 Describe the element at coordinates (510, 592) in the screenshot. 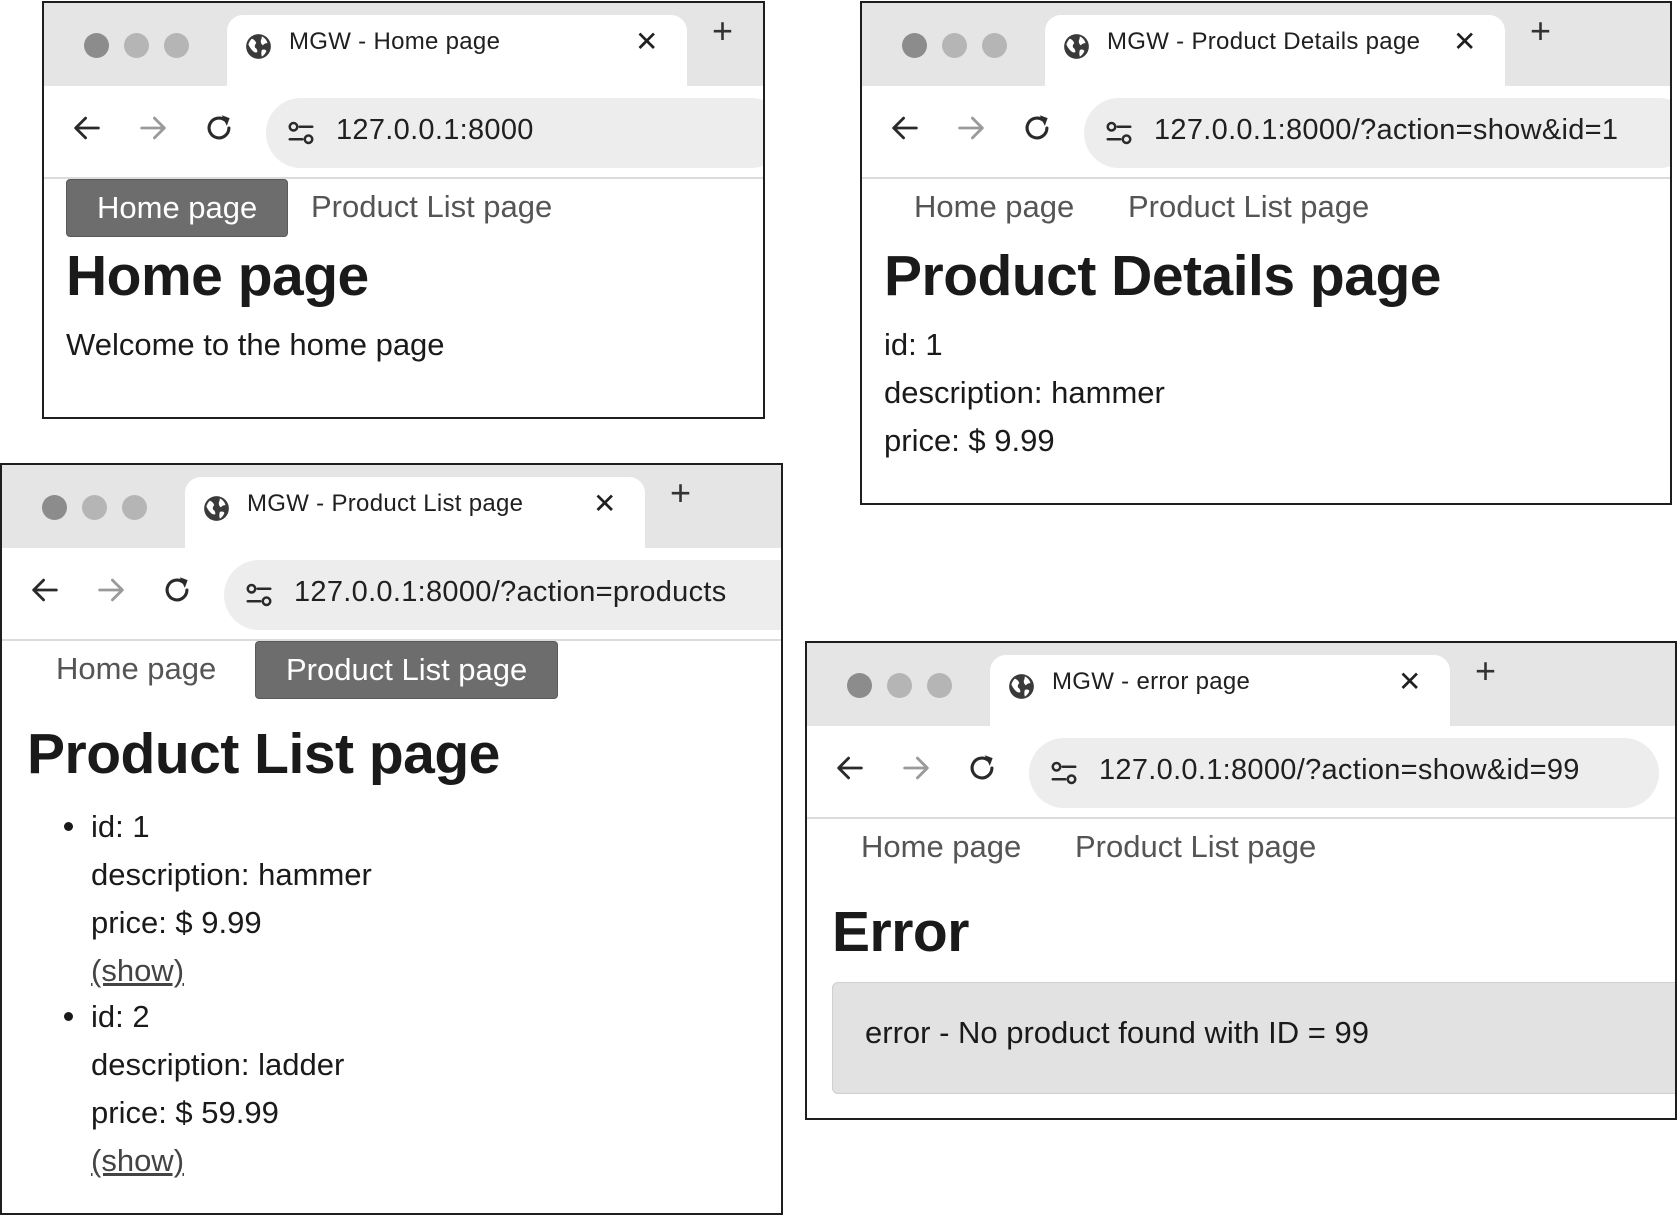

I see `url-text: 127.0.0.1:8000/?action=products` at that location.